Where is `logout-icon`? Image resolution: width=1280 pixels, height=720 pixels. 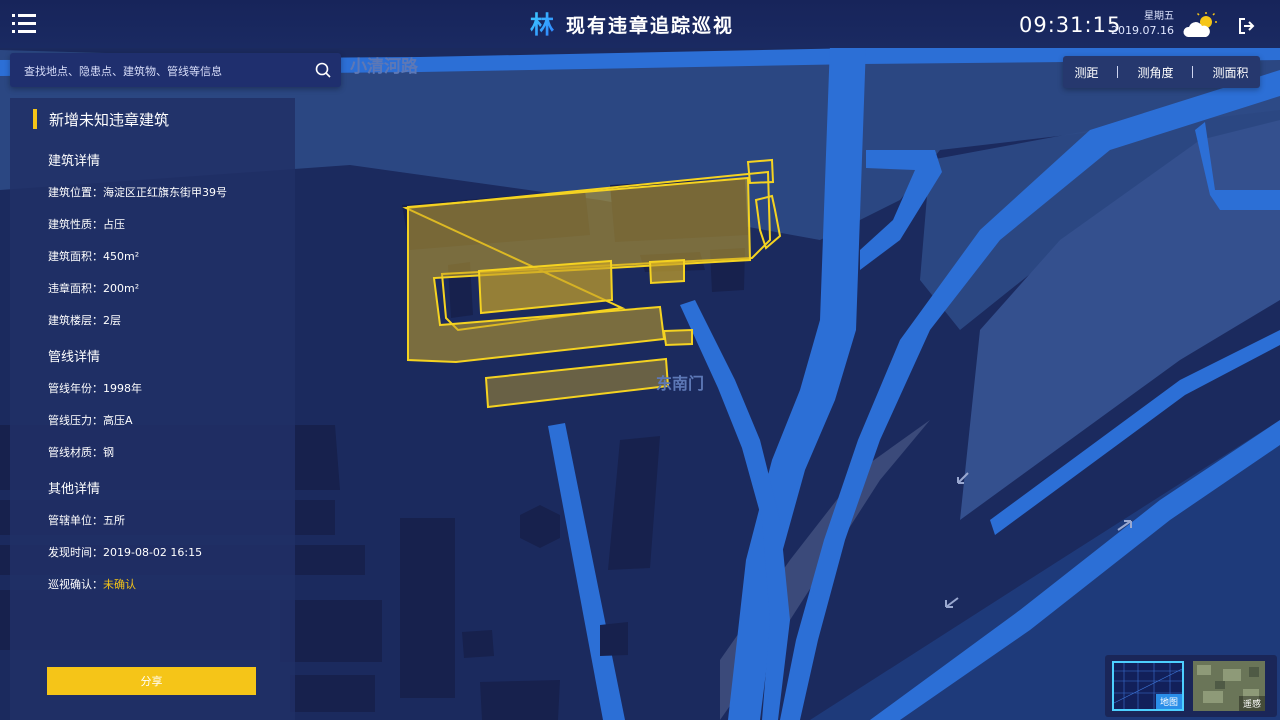 logout-icon is located at coordinates (1247, 26).